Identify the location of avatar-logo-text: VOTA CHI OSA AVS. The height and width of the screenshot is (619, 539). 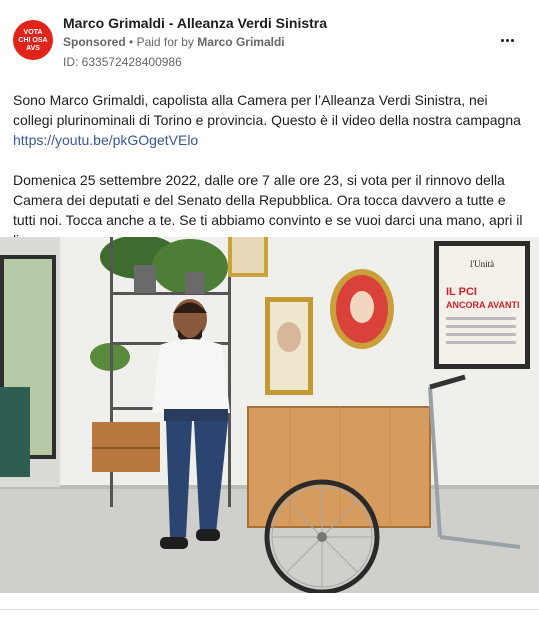
(33, 41).